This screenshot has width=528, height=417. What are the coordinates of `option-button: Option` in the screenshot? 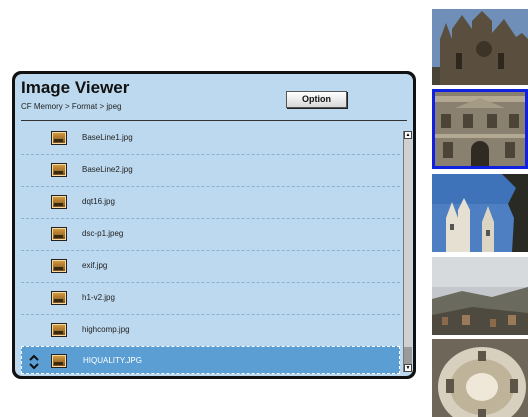 It's located at (316, 99).